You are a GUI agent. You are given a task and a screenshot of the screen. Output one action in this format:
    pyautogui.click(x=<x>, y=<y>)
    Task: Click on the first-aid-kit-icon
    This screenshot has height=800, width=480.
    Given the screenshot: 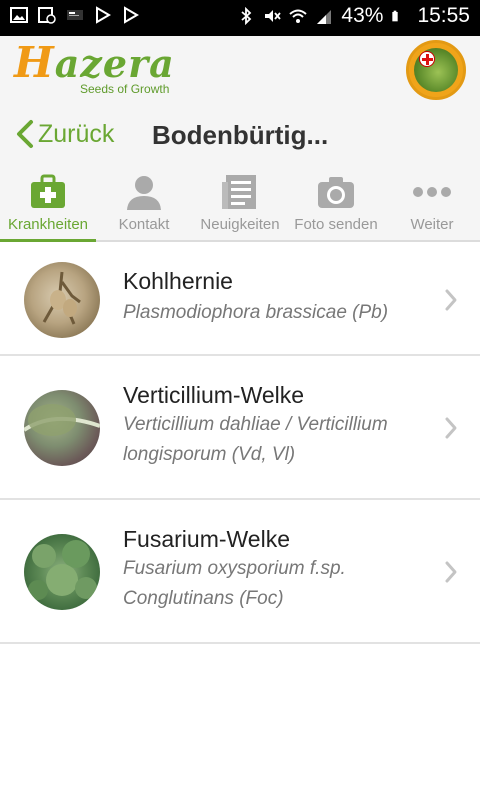 What is the action you would take?
    pyautogui.click(x=48, y=191)
    